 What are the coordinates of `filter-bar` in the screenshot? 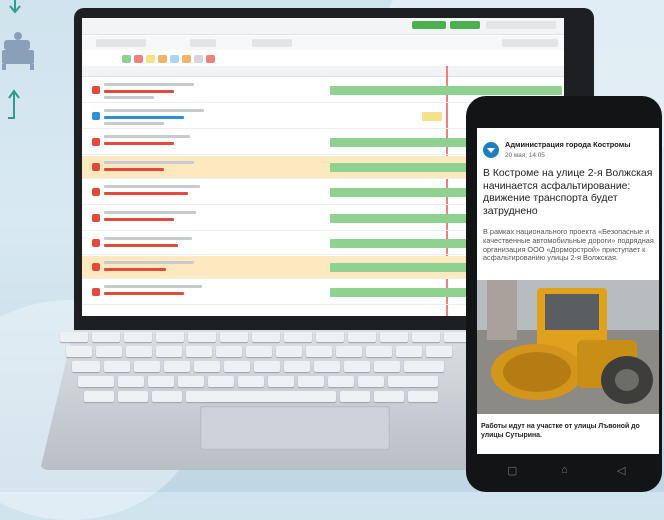 It's located at (323, 43).